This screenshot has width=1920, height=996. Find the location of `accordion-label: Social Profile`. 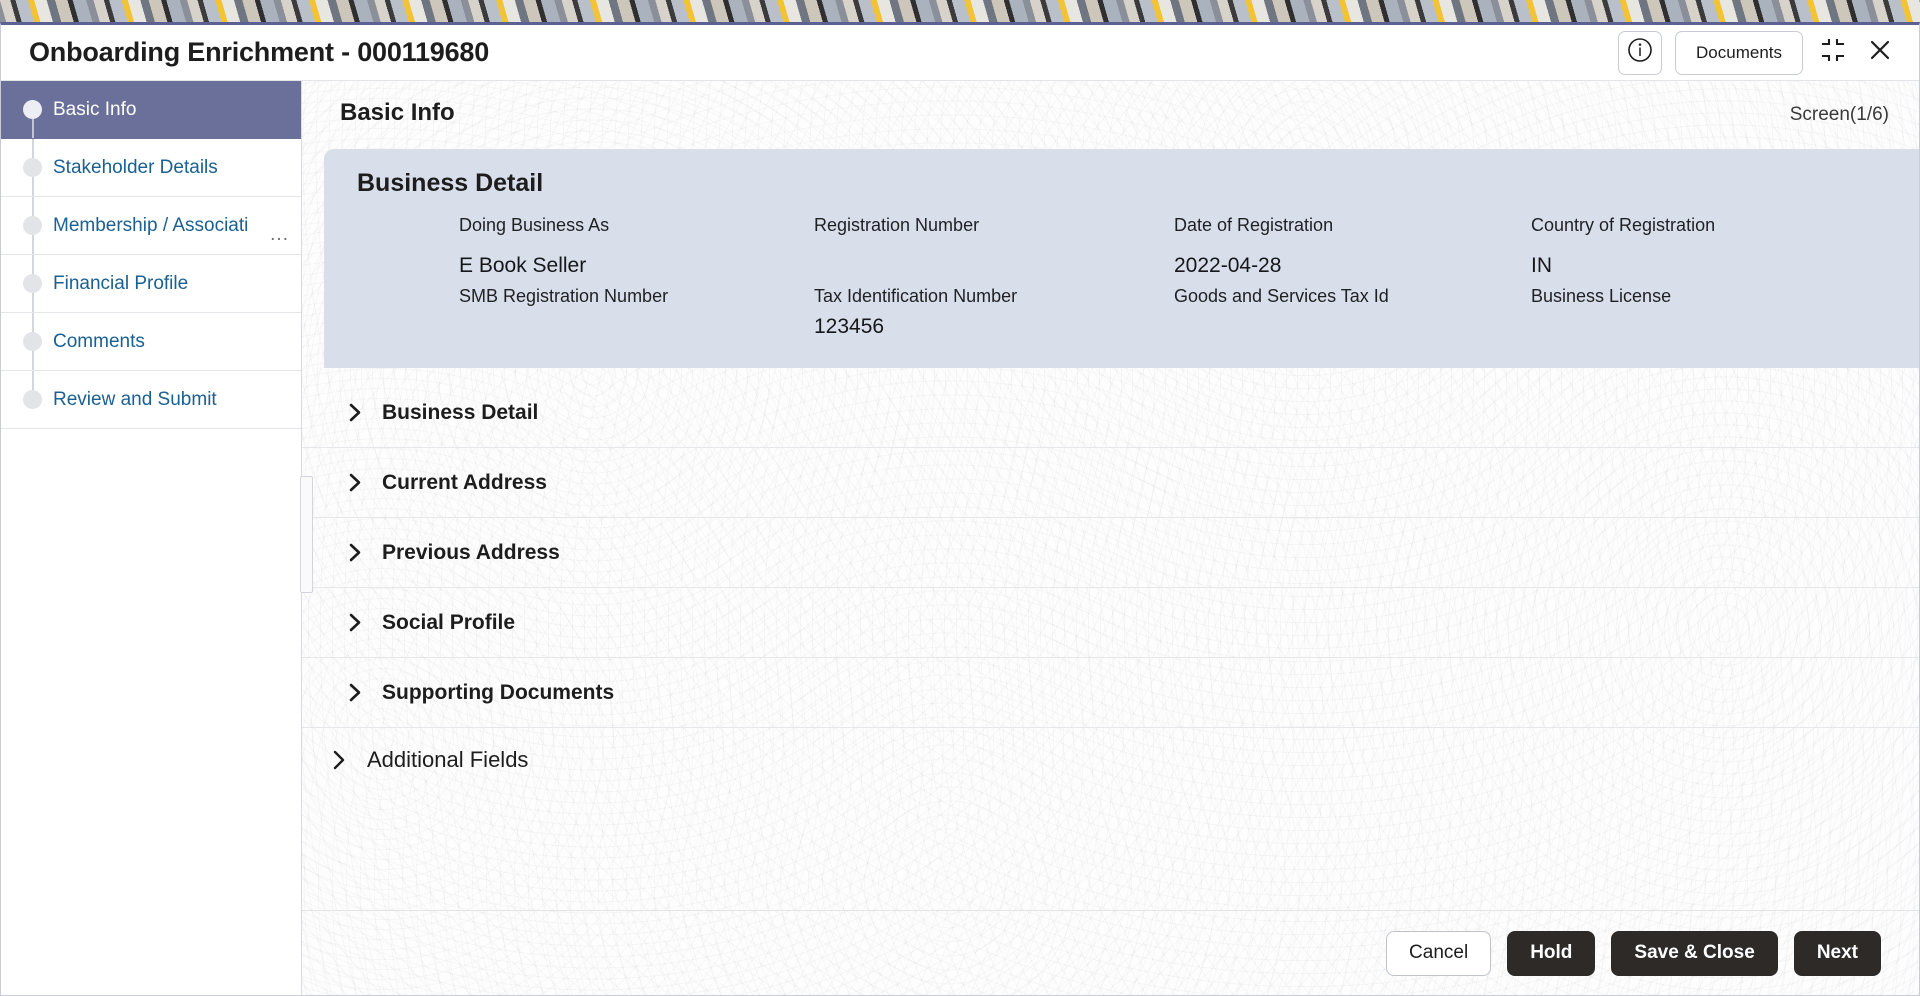

accordion-label: Social Profile is located at coordinates (449, 622).